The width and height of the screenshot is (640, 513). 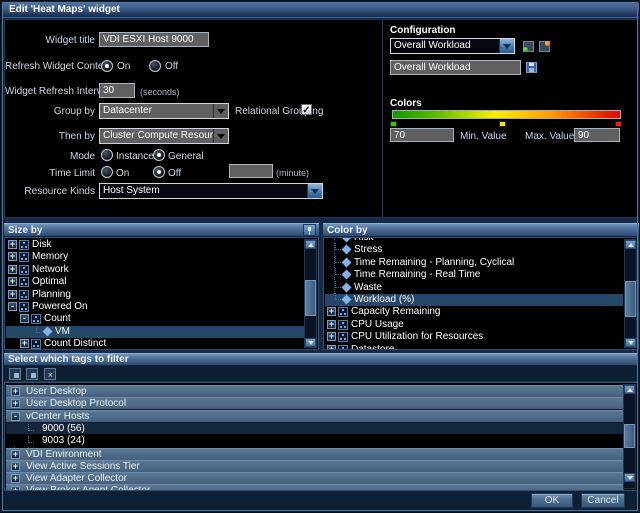 What do you see at coordinates (474, 346) in the screenshot?
I see `tree-item: + Datastore` at bounding box center [474, 346].